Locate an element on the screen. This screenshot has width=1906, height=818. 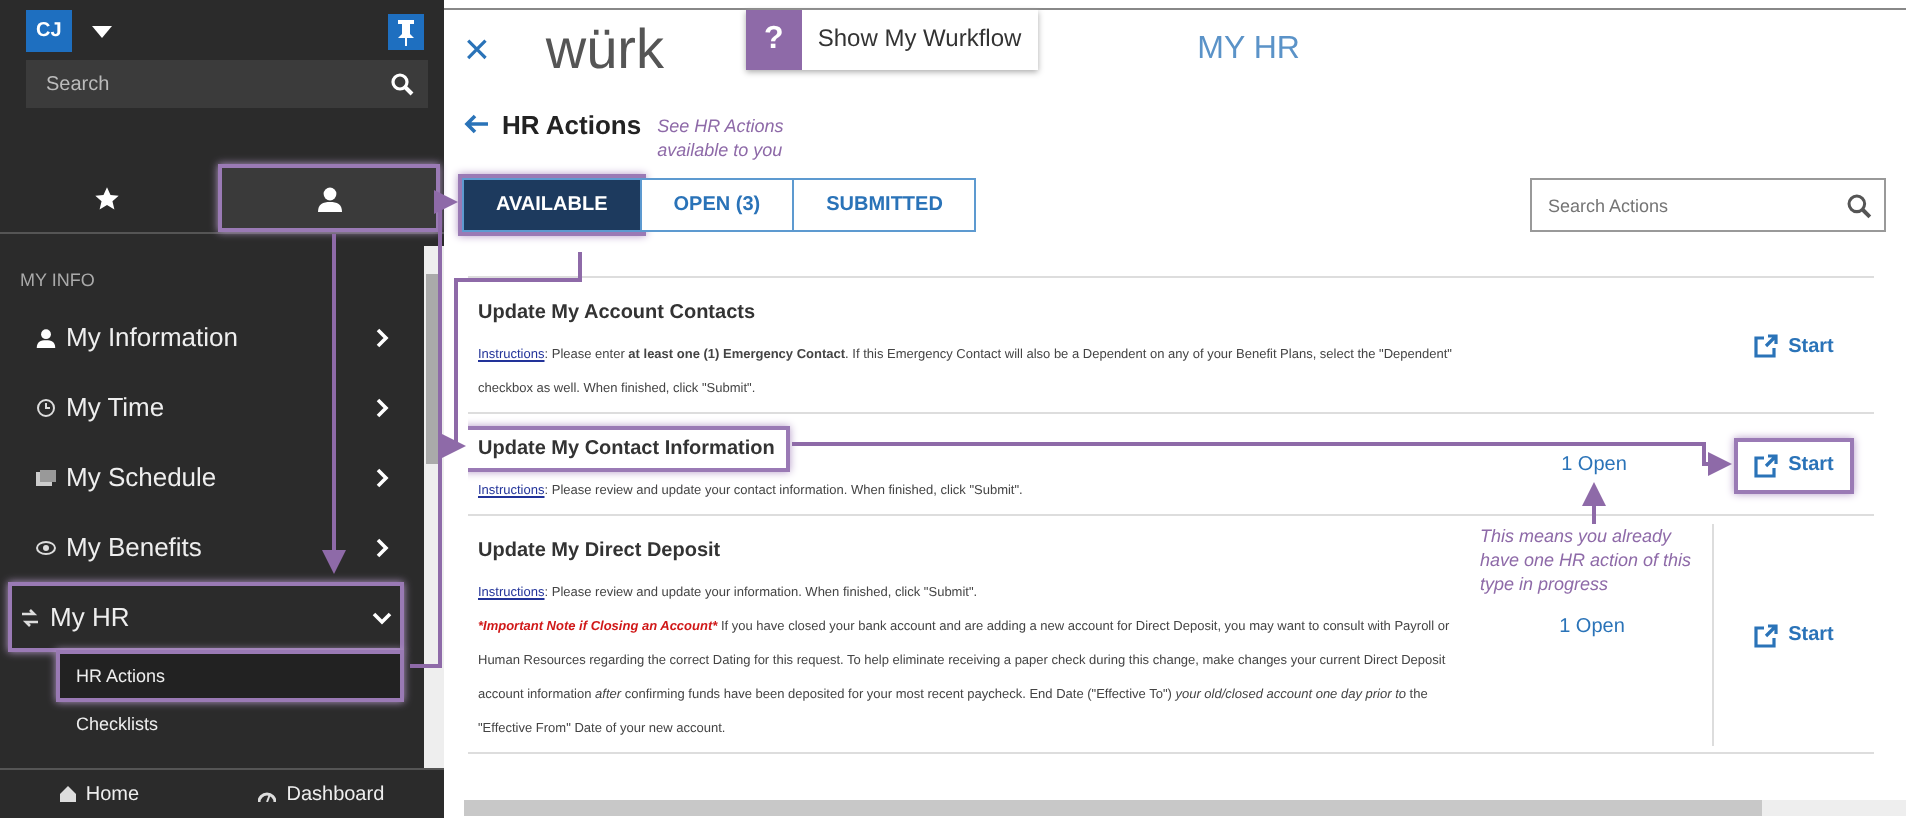
action-title: Update My Contact Information is located at coordinates (627, 449).